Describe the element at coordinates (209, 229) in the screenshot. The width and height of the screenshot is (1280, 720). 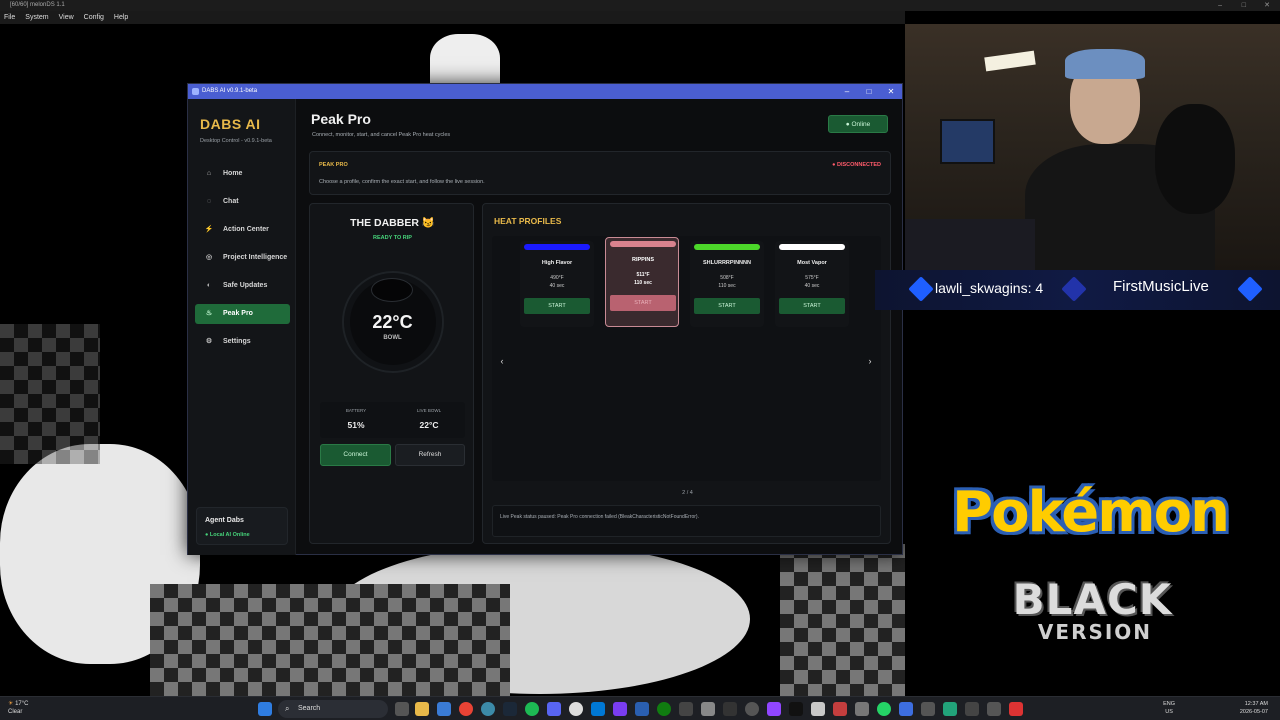
I see `bolt-icon: ⚡` at that location.